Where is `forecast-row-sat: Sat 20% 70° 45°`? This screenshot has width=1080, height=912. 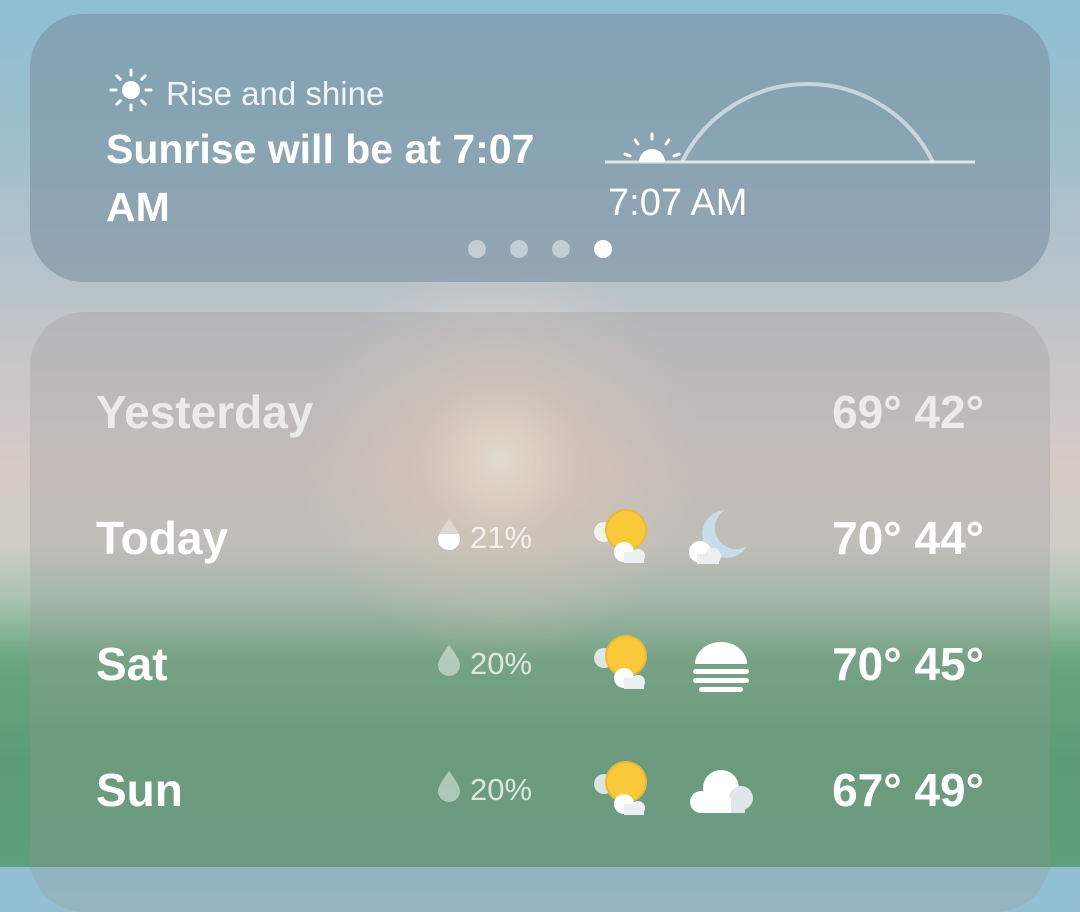
forecast-row-sat: Sat 20% 70° 45° is located at coordinates (540, 664).